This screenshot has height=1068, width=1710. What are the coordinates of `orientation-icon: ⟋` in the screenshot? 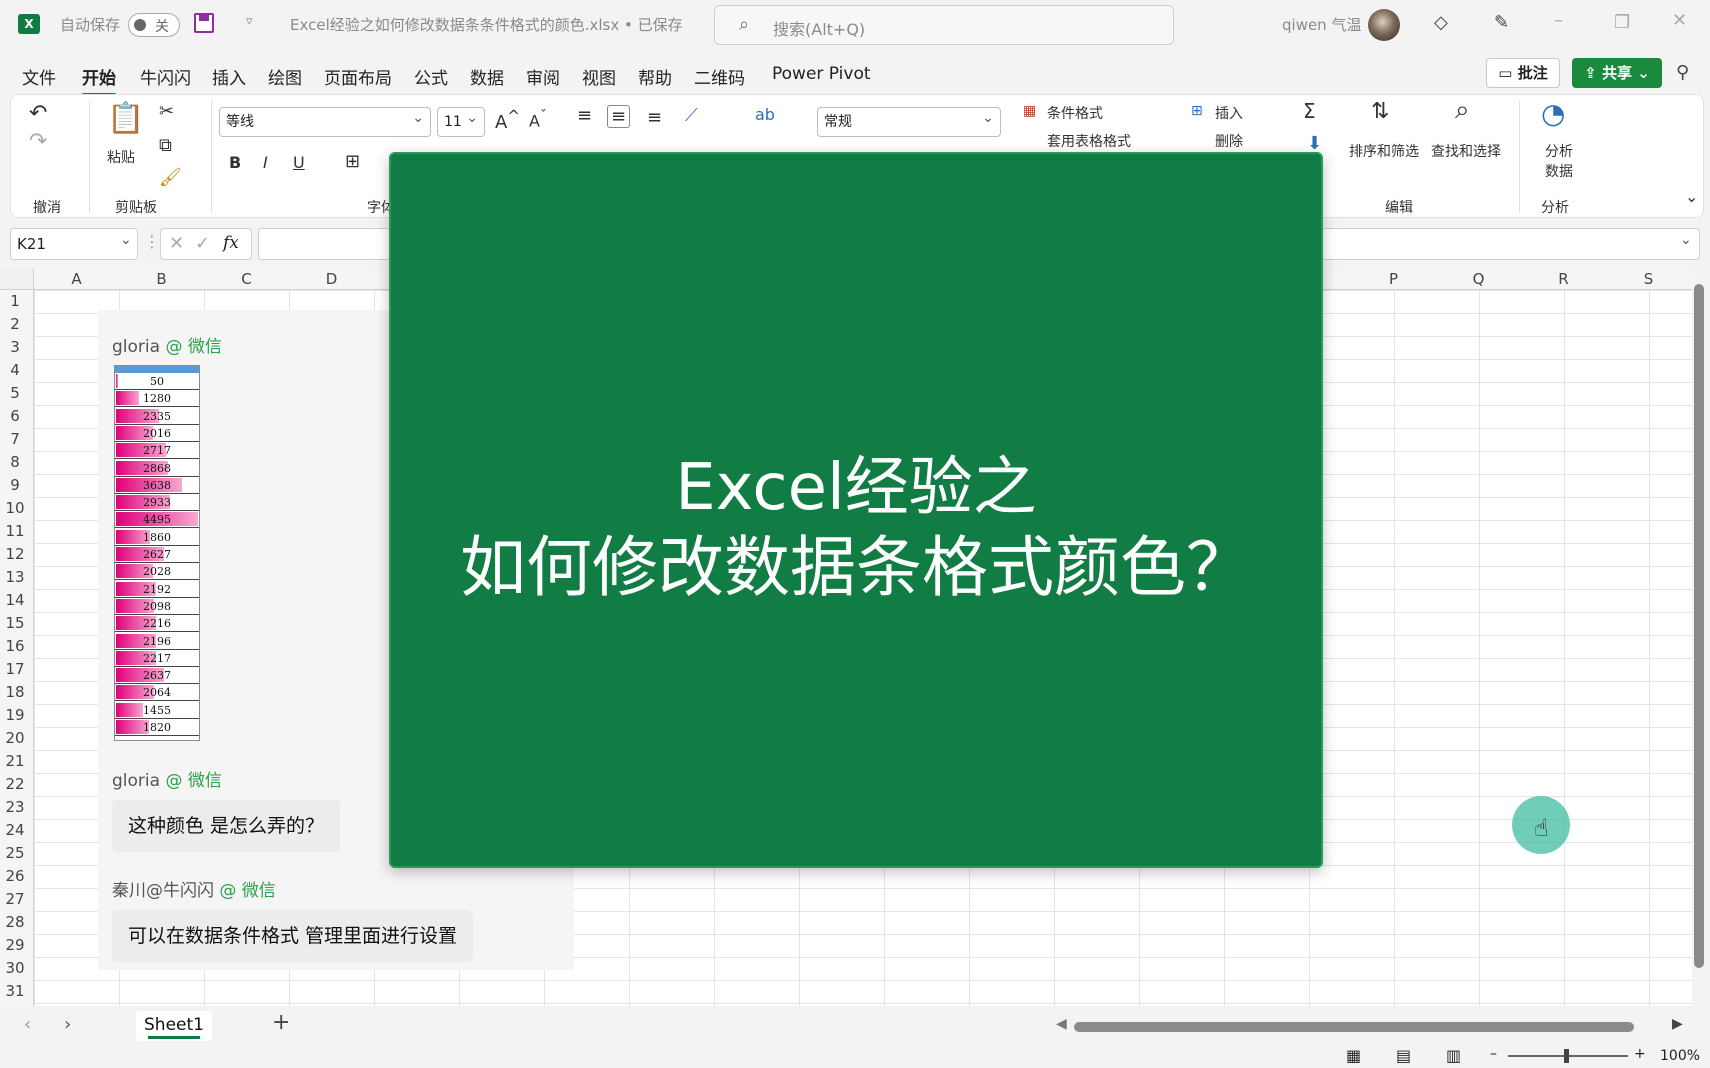 It's located at (691, 115).